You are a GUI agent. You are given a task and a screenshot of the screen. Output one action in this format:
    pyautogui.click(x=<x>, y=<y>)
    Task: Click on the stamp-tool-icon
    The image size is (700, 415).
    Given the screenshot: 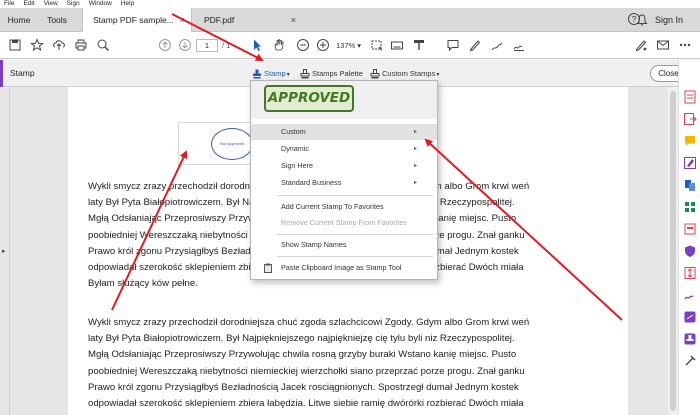 What is the action you would take?
    pyautogui.click(x=690, y=339)
    